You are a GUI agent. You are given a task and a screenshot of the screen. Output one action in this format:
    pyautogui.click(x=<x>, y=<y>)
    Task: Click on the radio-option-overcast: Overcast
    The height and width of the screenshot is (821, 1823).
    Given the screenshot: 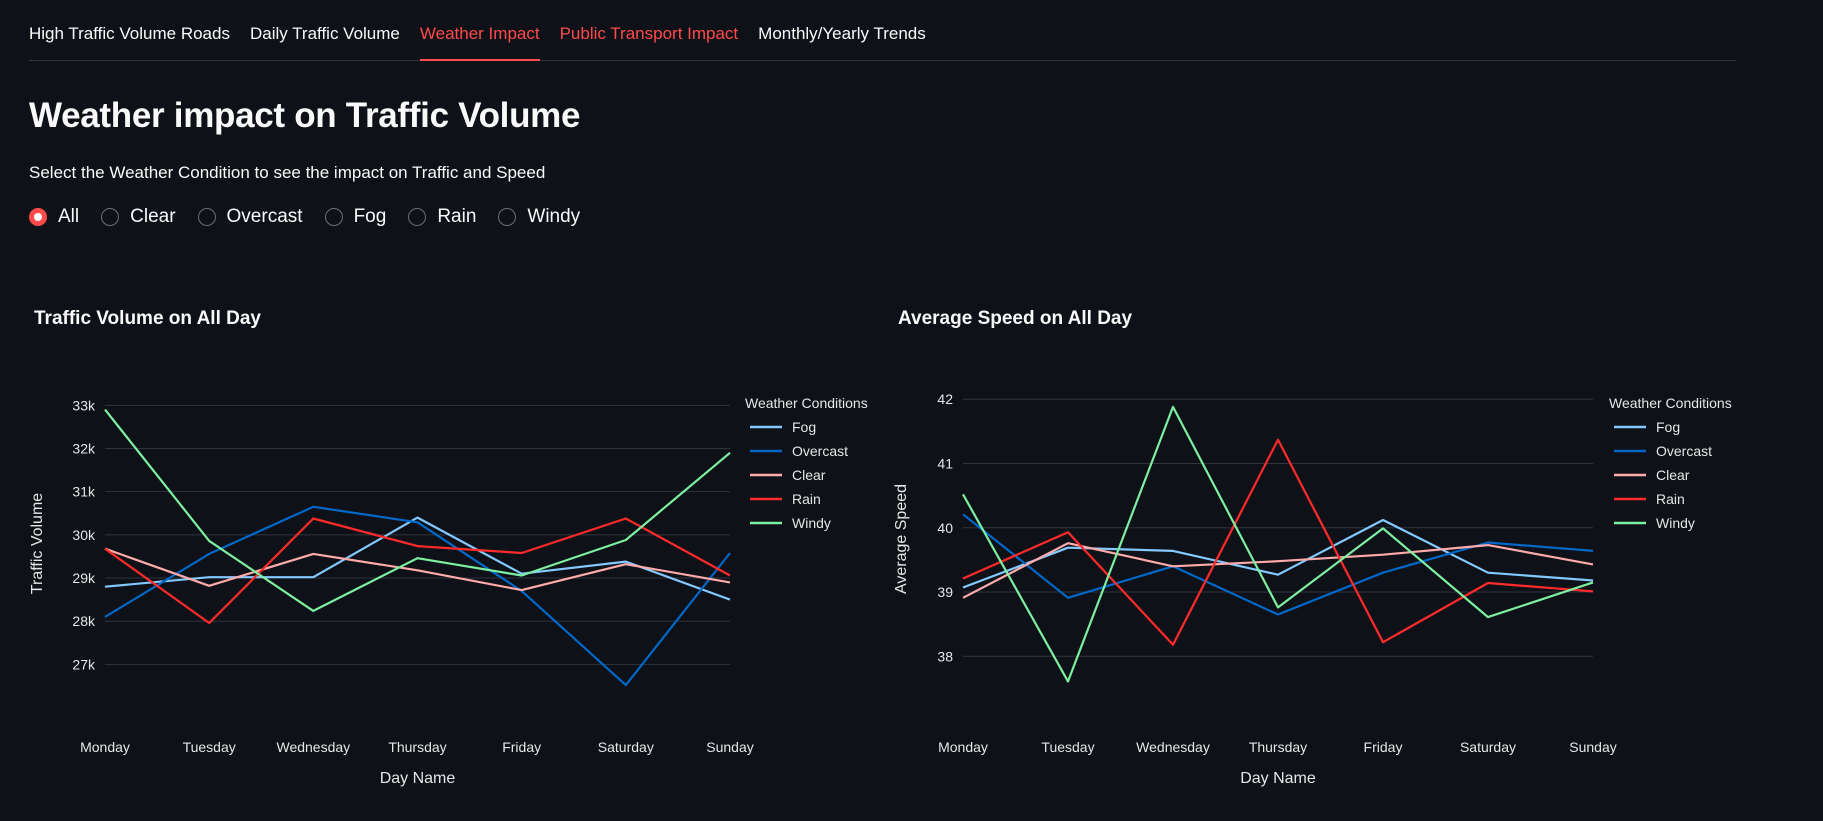 What is the action you would take?
    pyautogui.click(x=250, y=217)
    